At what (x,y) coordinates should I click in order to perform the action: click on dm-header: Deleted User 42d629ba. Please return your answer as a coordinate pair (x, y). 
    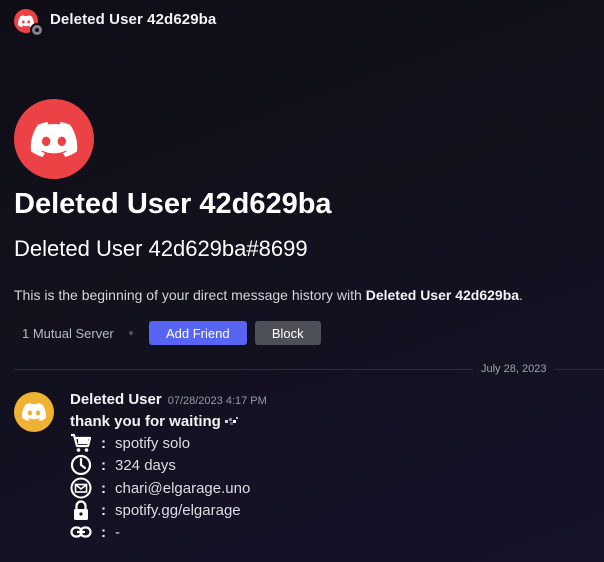
    Looking at the image, I should click on (302, 20).